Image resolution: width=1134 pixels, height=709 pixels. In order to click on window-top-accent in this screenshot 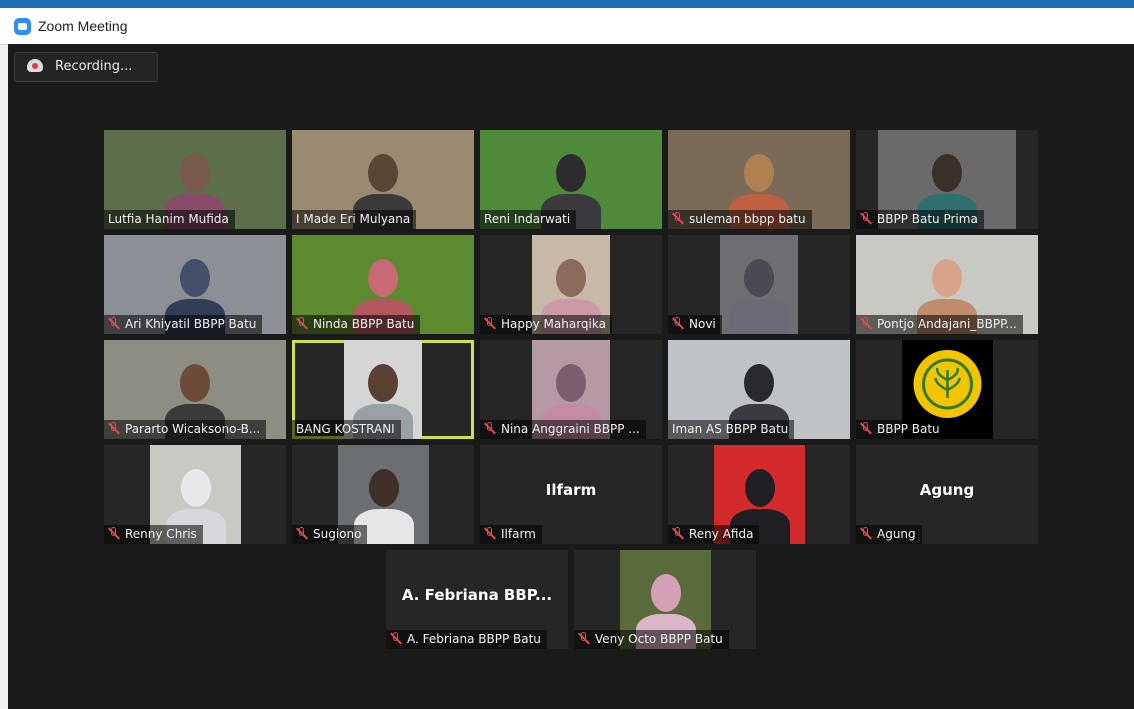, I will do `click(567, 4)`.